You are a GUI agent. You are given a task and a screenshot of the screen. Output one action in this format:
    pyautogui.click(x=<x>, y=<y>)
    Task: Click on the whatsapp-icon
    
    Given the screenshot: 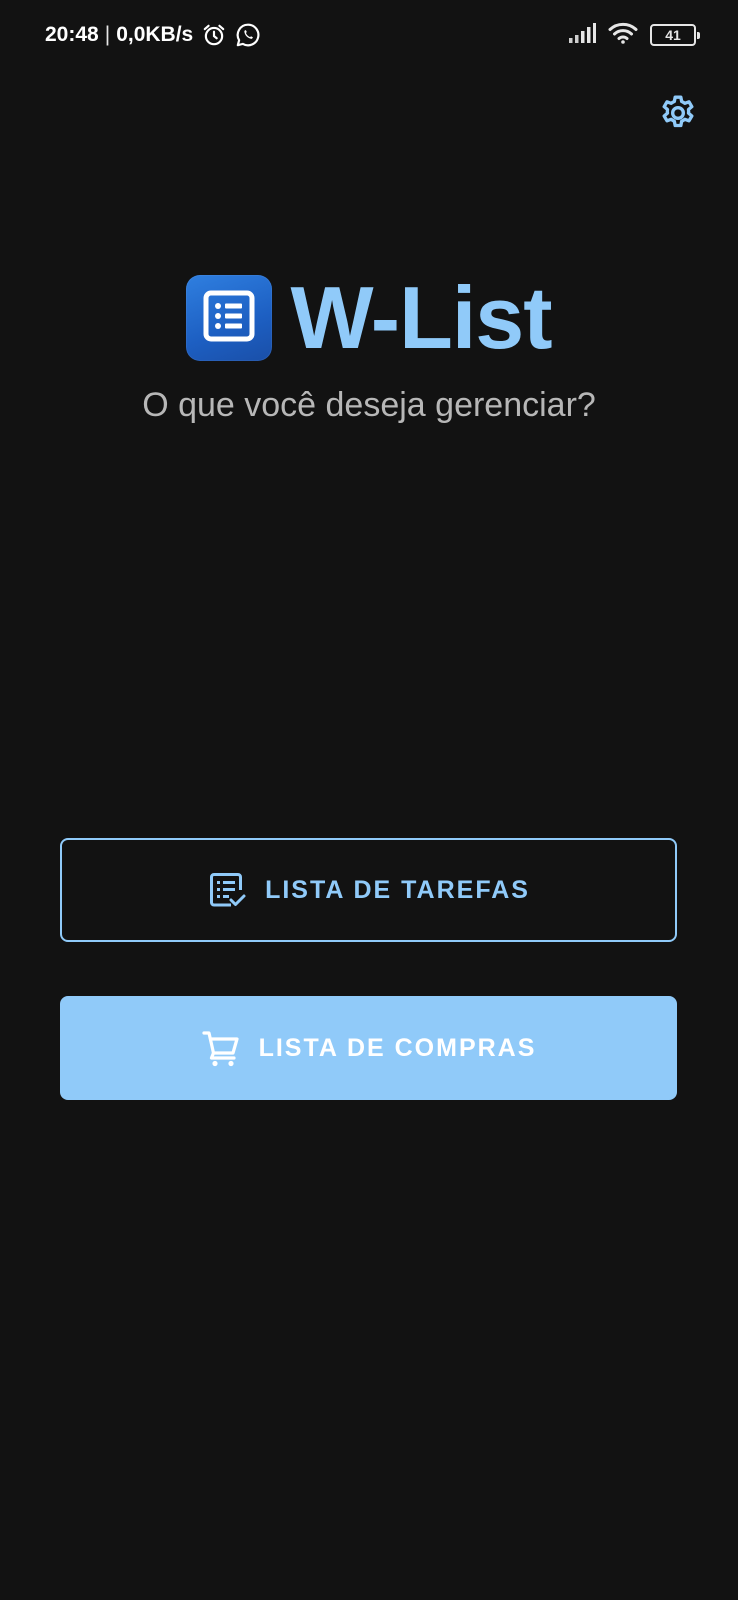 What is the action you would take?
    pyautogui.click(x=248, y=35)
    